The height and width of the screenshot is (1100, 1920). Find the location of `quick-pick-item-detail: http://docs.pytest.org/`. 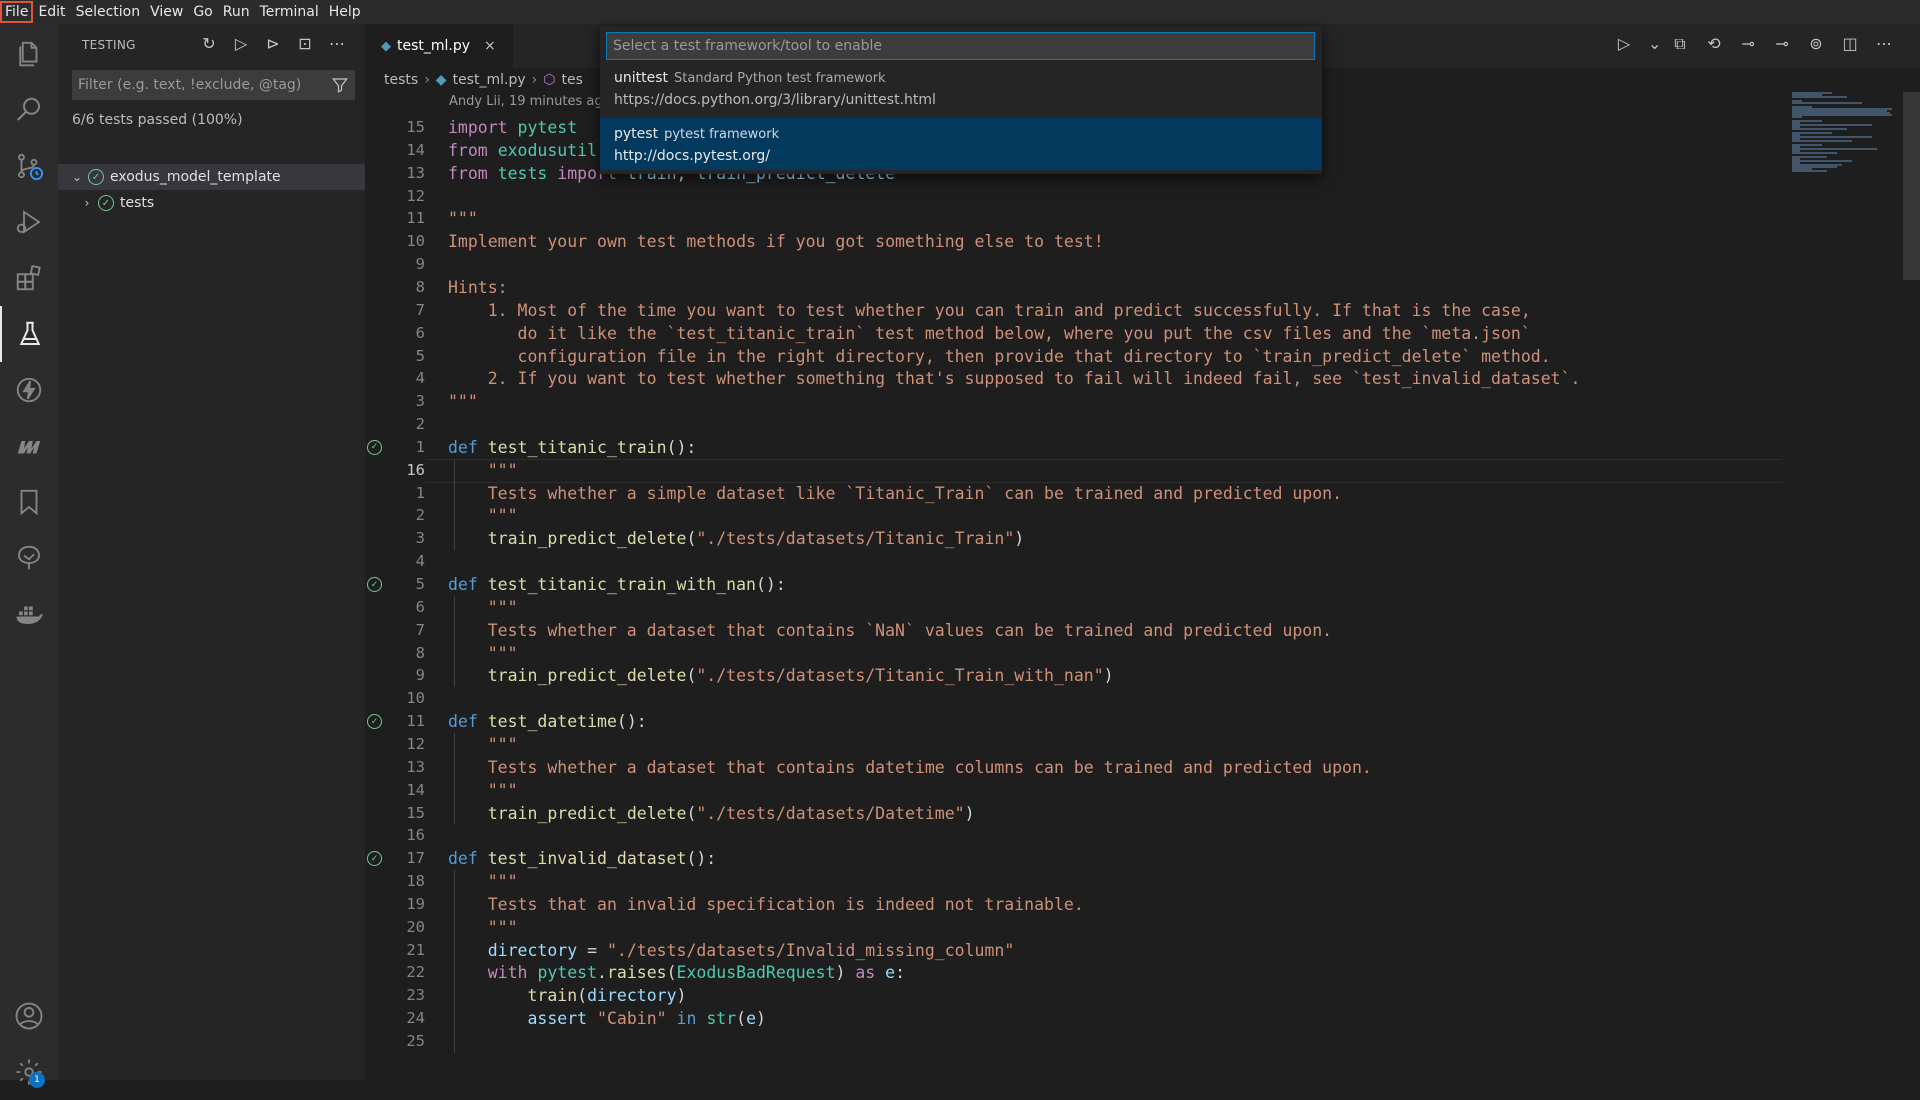

quick-pick-item-detail: http://docs.pytest.org/ is located at coordinates (692, 156).